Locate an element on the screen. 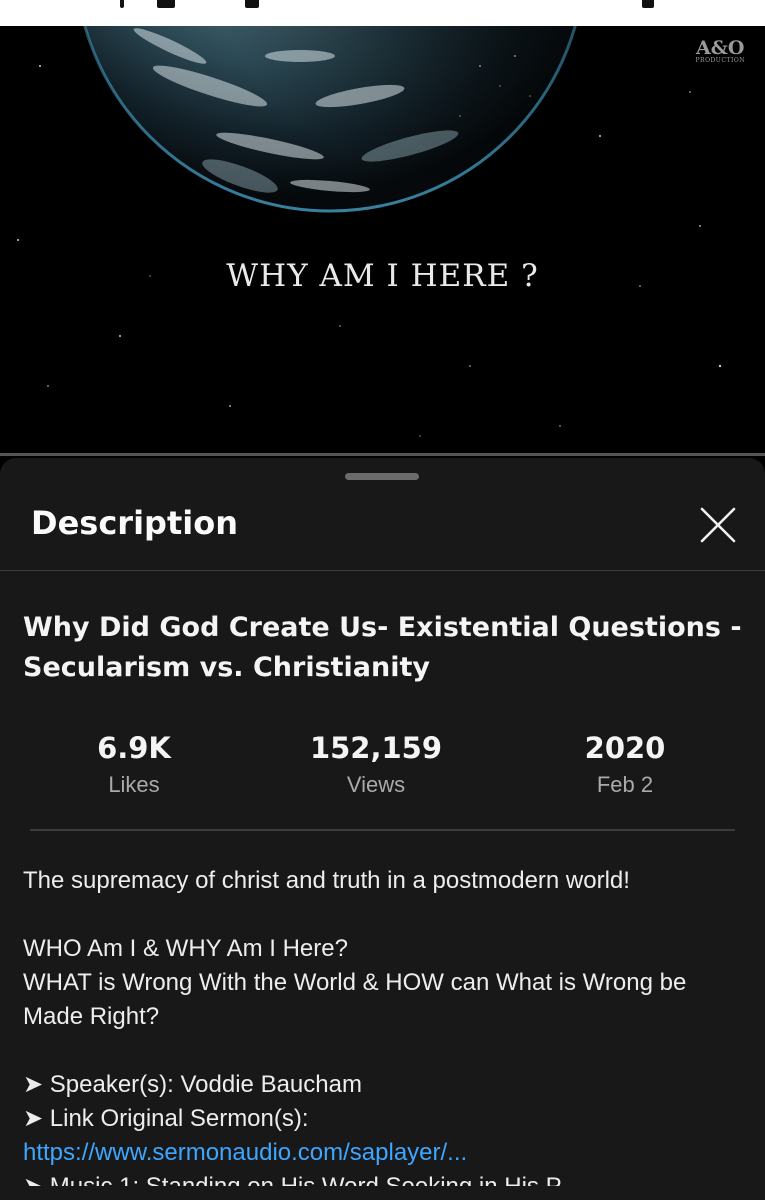  drag-handle is located at coordinates (382, 476).